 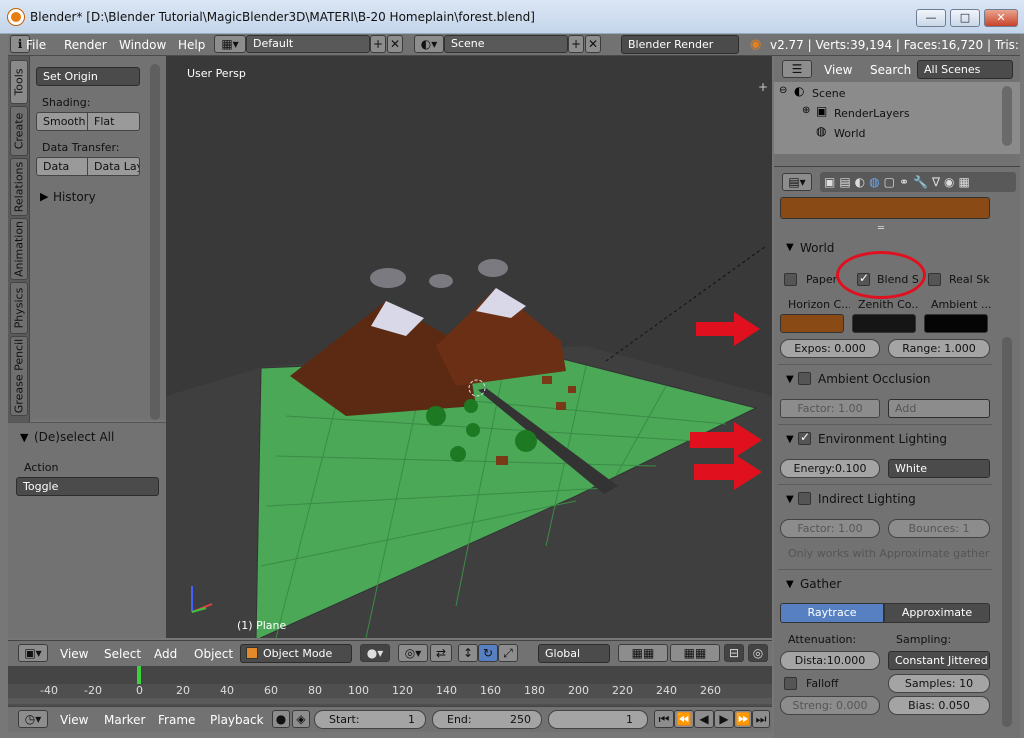 What do you see at coordinates (1007, 532) in the screenshot?
I see `properties-scrollbar` at bounding box center [1007, 532].